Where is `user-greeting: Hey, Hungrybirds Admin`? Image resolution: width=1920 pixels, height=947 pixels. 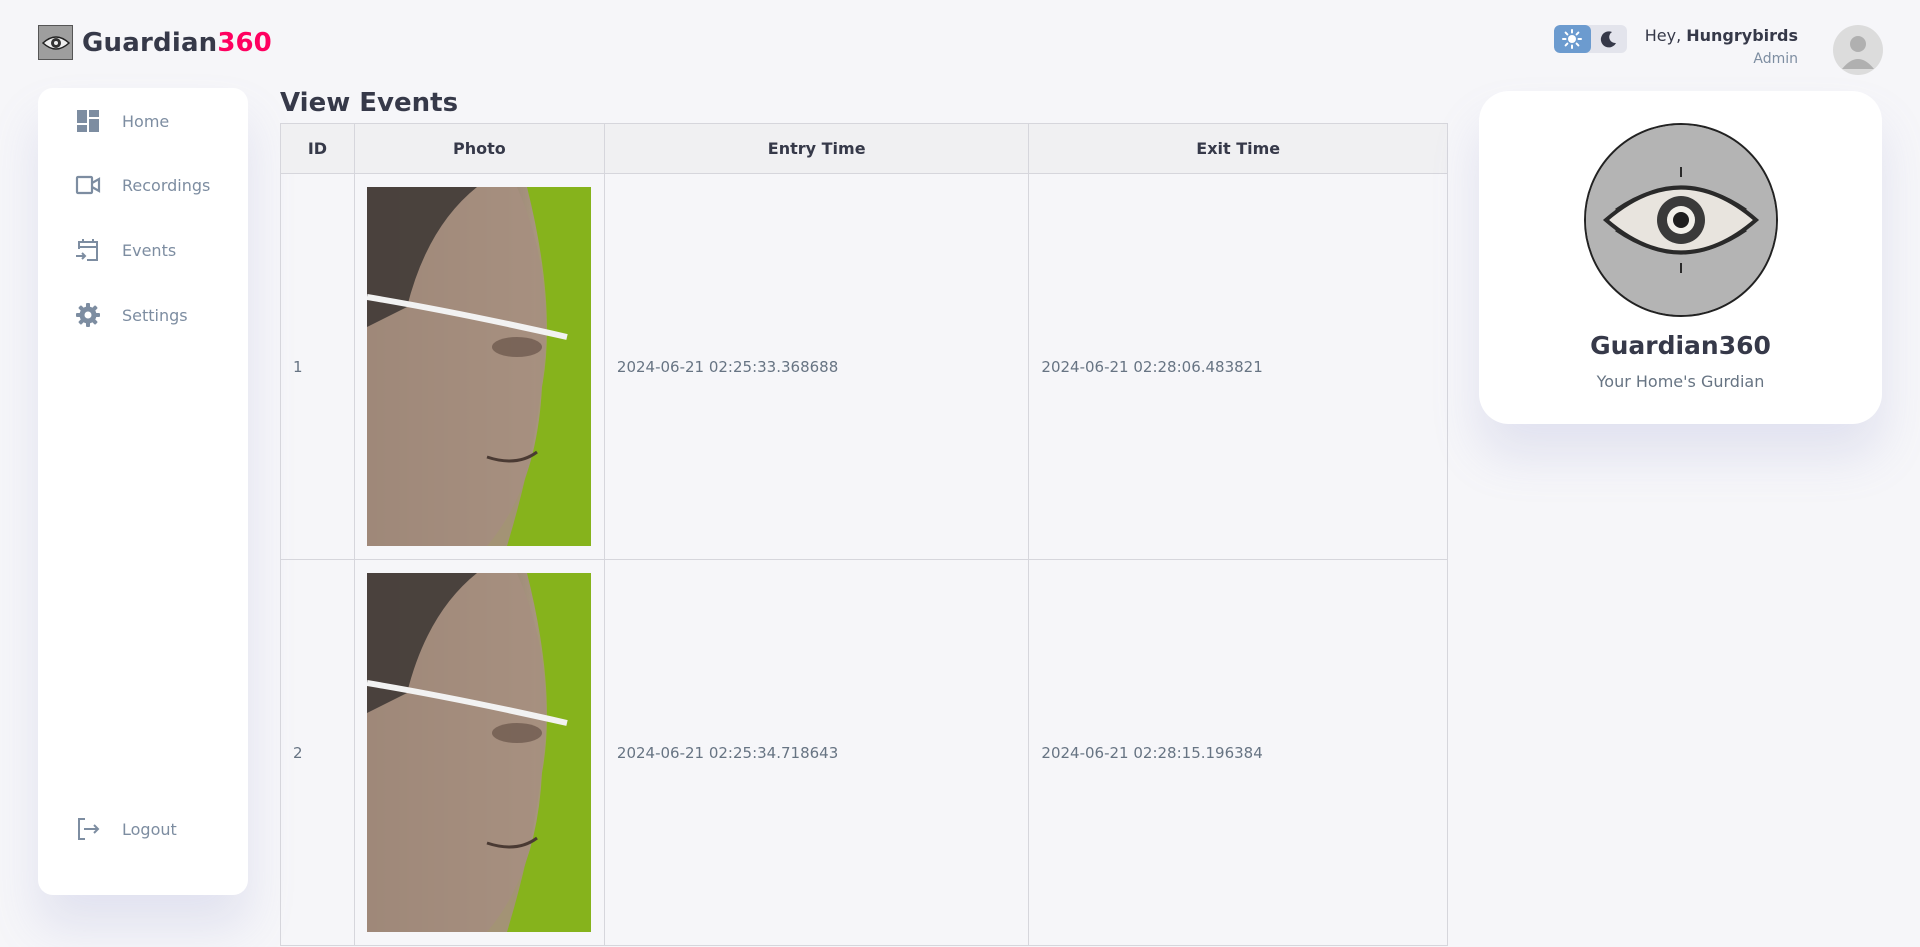
user-greeting: Hey, Hungrybirds Admin is located at coordinates (1721, 46).